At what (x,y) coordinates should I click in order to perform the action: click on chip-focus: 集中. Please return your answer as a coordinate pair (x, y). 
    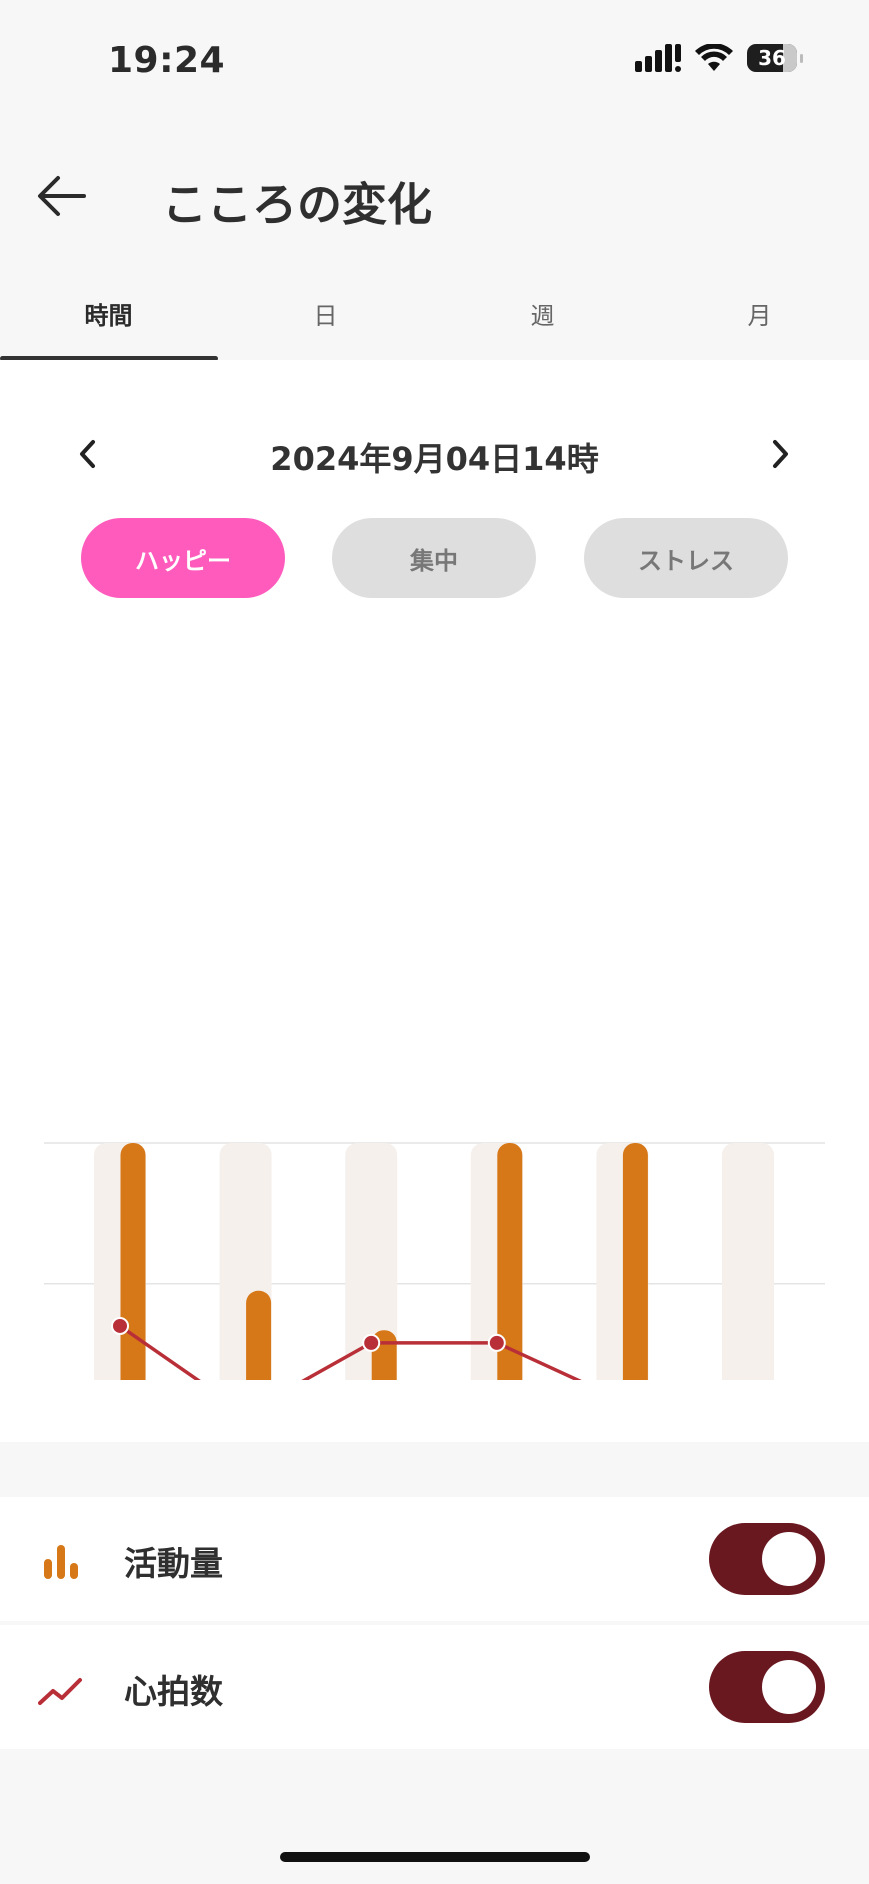
    Looking at the image, I should click on (434, 558).